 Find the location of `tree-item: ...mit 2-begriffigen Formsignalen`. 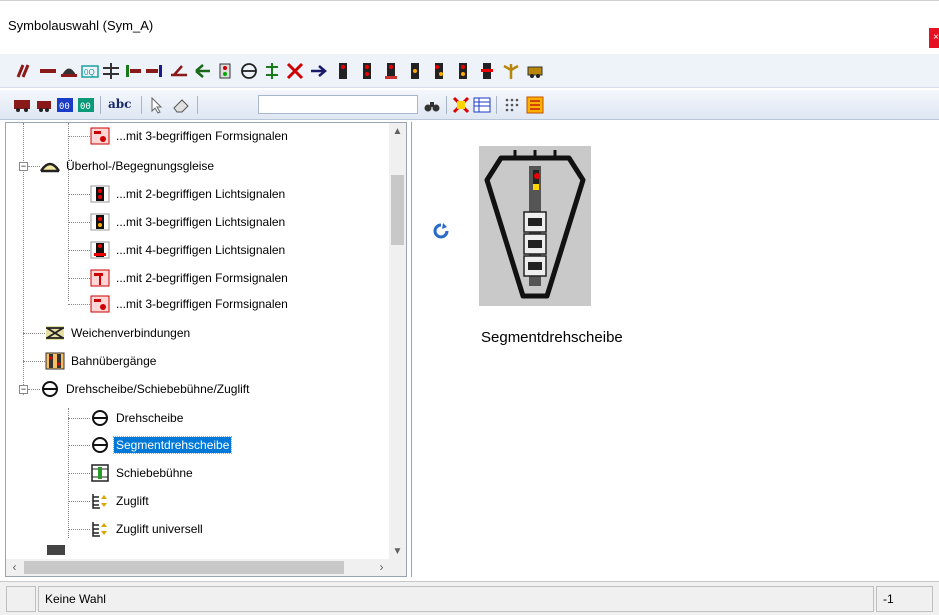

tree-item: ...mit 2-begriffigen Formsignalen is located at coordinates (190, 278).